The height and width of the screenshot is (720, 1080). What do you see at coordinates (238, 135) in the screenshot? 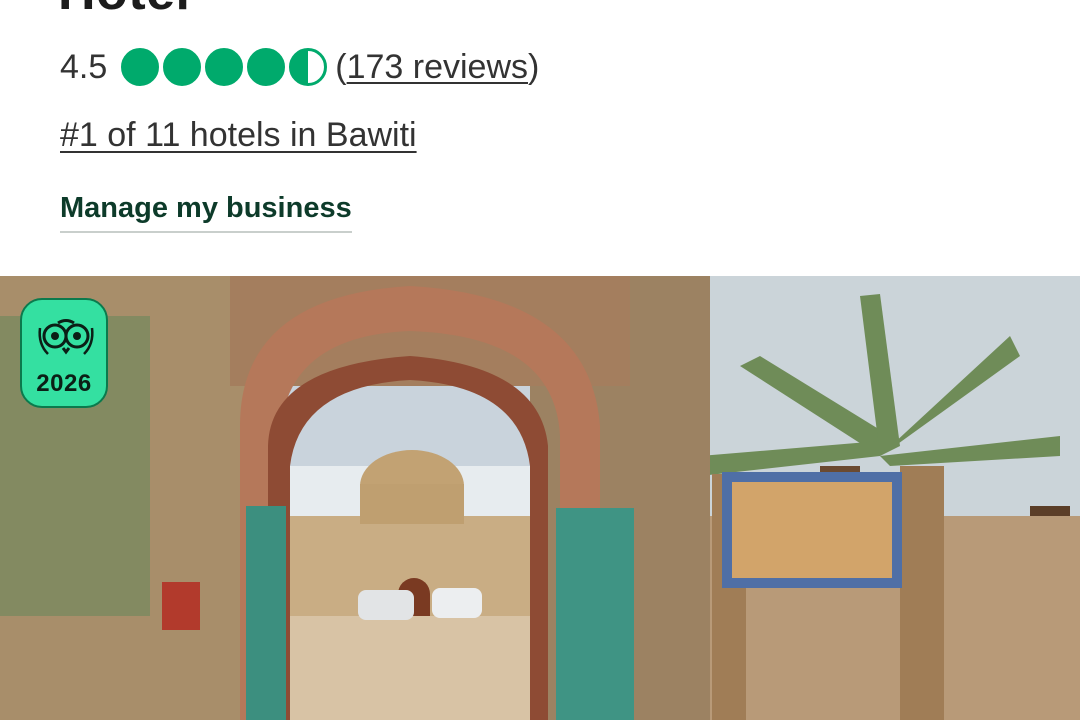
I see `ranking-link: #1 of 11 hotels in Bawiti` at bounding box center [238, 135].